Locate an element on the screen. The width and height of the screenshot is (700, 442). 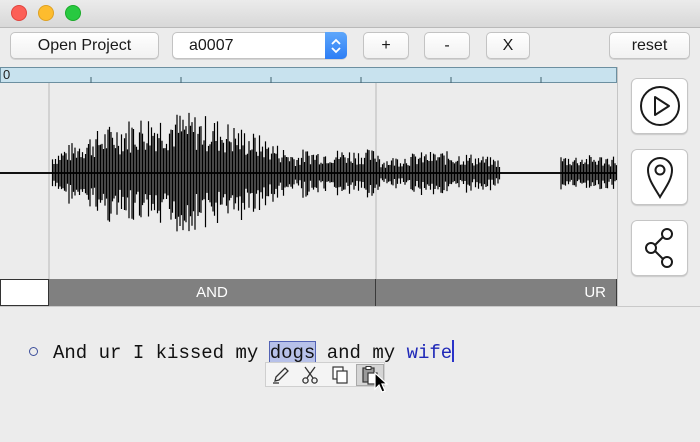
close-item-button: X is located at coordinates (508, 45).